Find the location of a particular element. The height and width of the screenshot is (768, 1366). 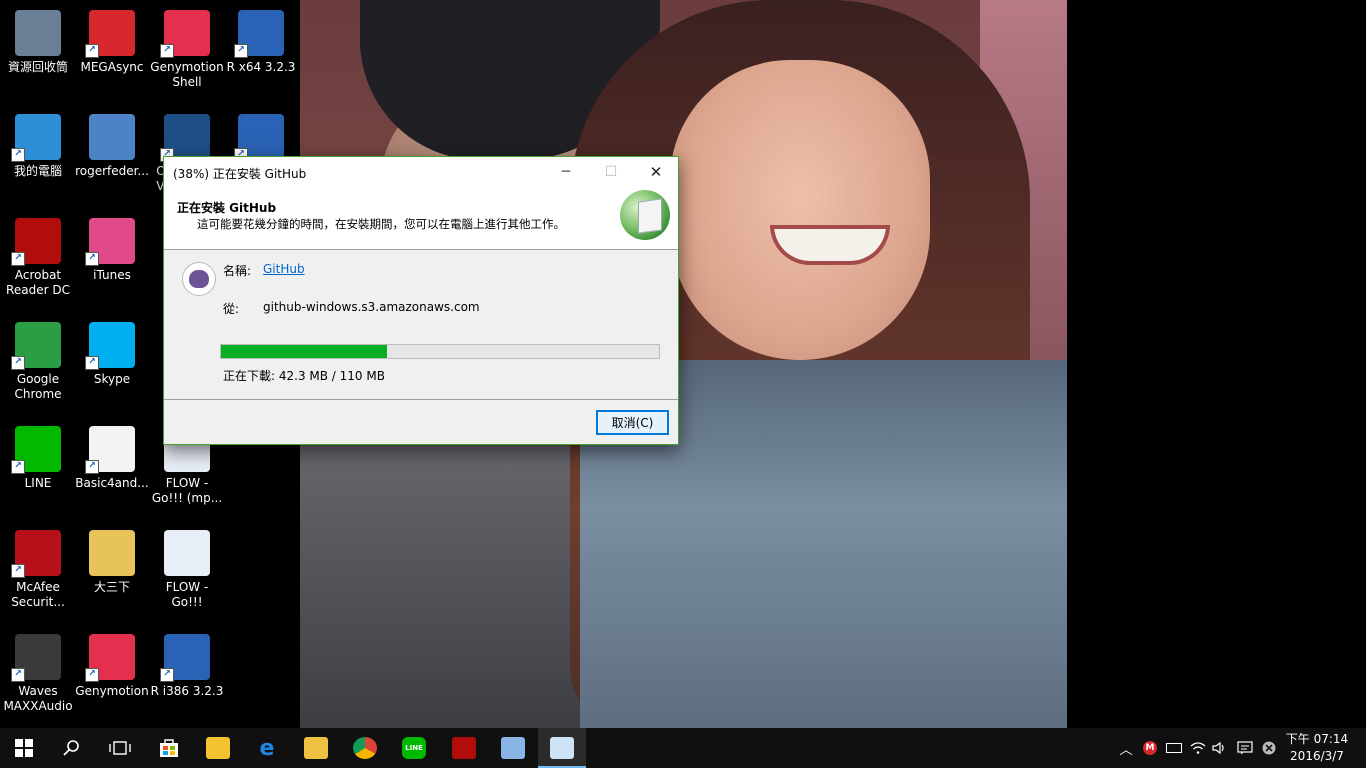

desktop-icon: ↗ Genymotion is located at coordinates (112, 661).